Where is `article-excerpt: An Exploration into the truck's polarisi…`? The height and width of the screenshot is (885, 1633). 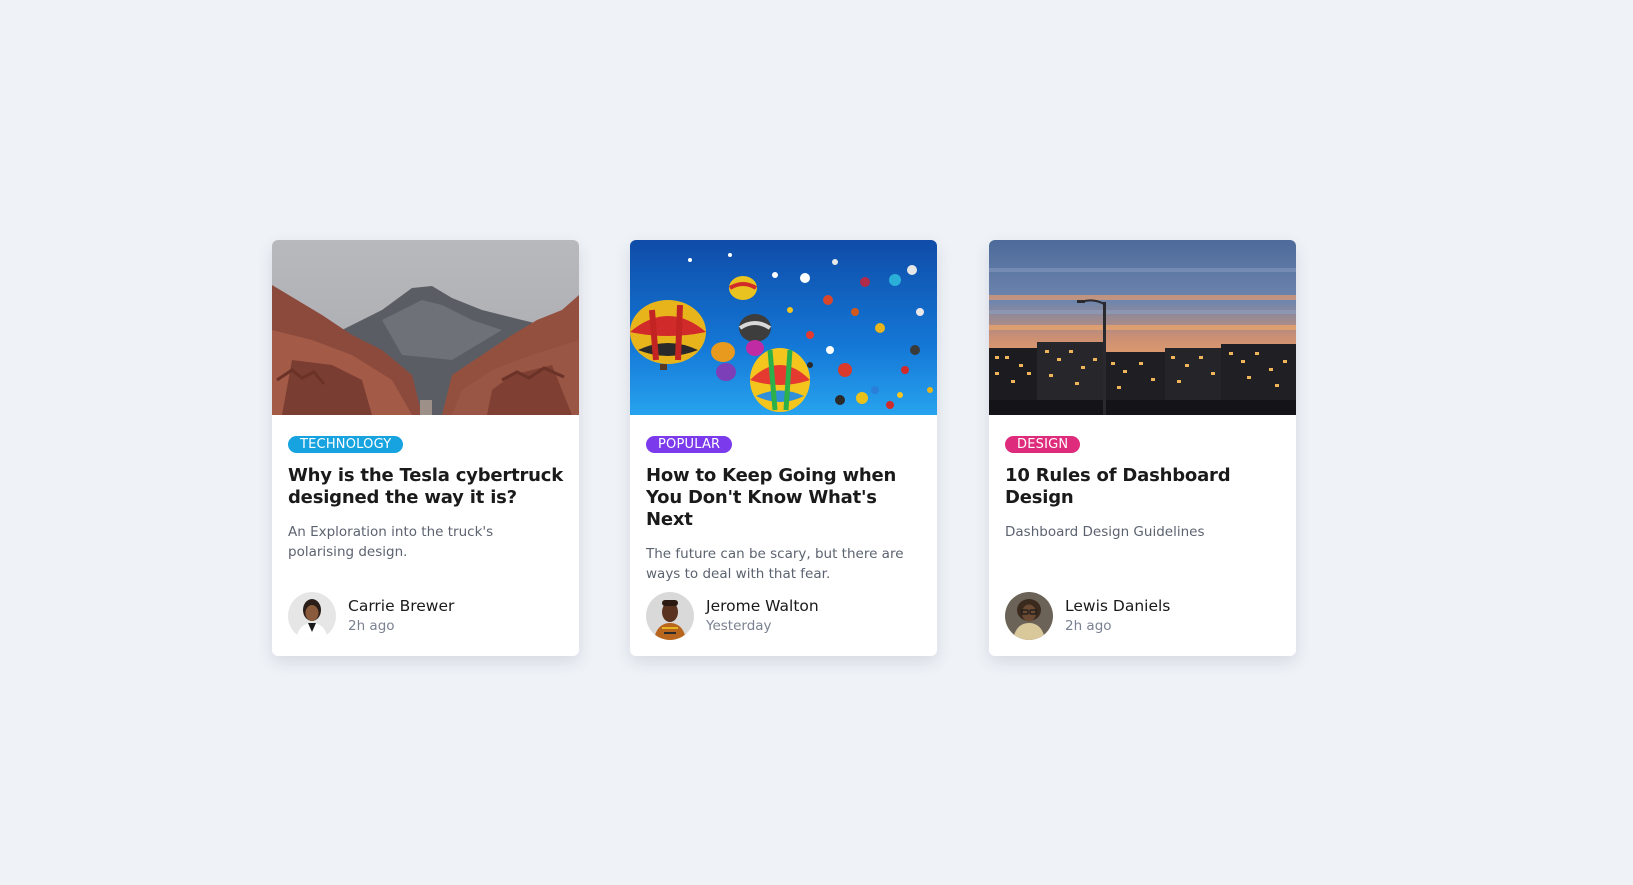
article-excerpt: An Exploration into the truck's polarisi… is located at coordinates (391, 542).